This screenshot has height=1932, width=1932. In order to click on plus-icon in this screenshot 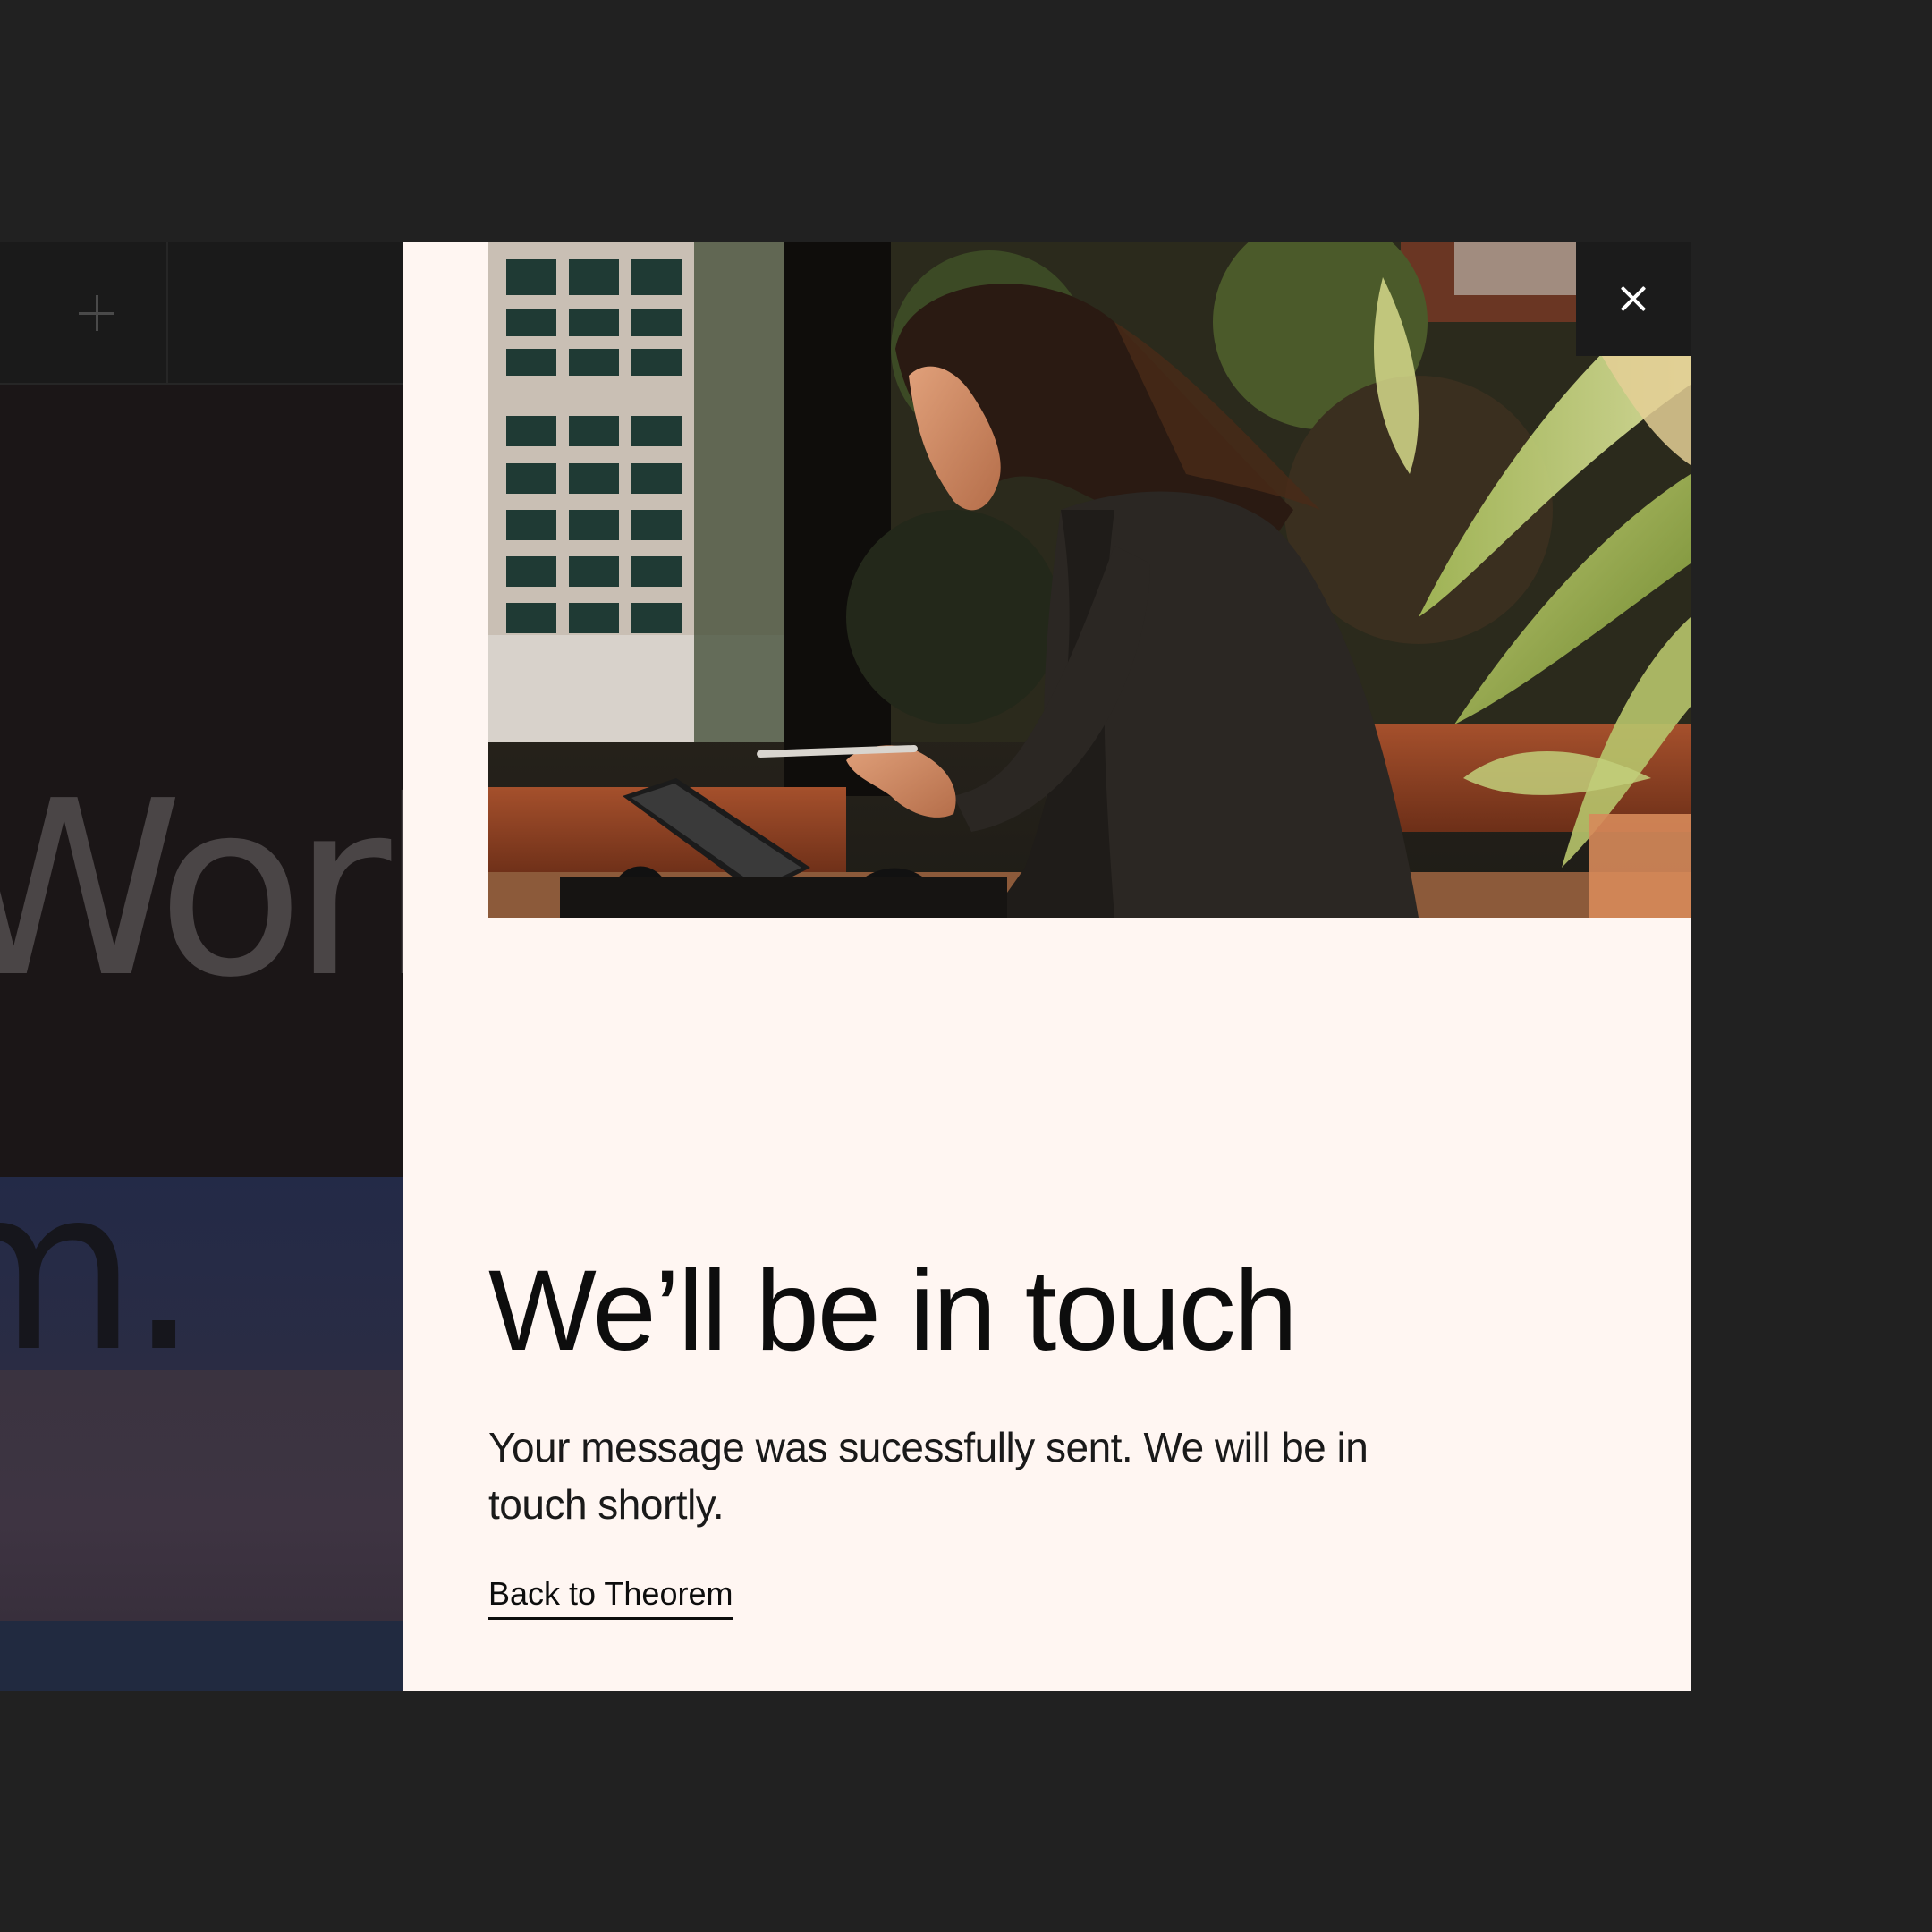, I will do `click(96, 313)`.